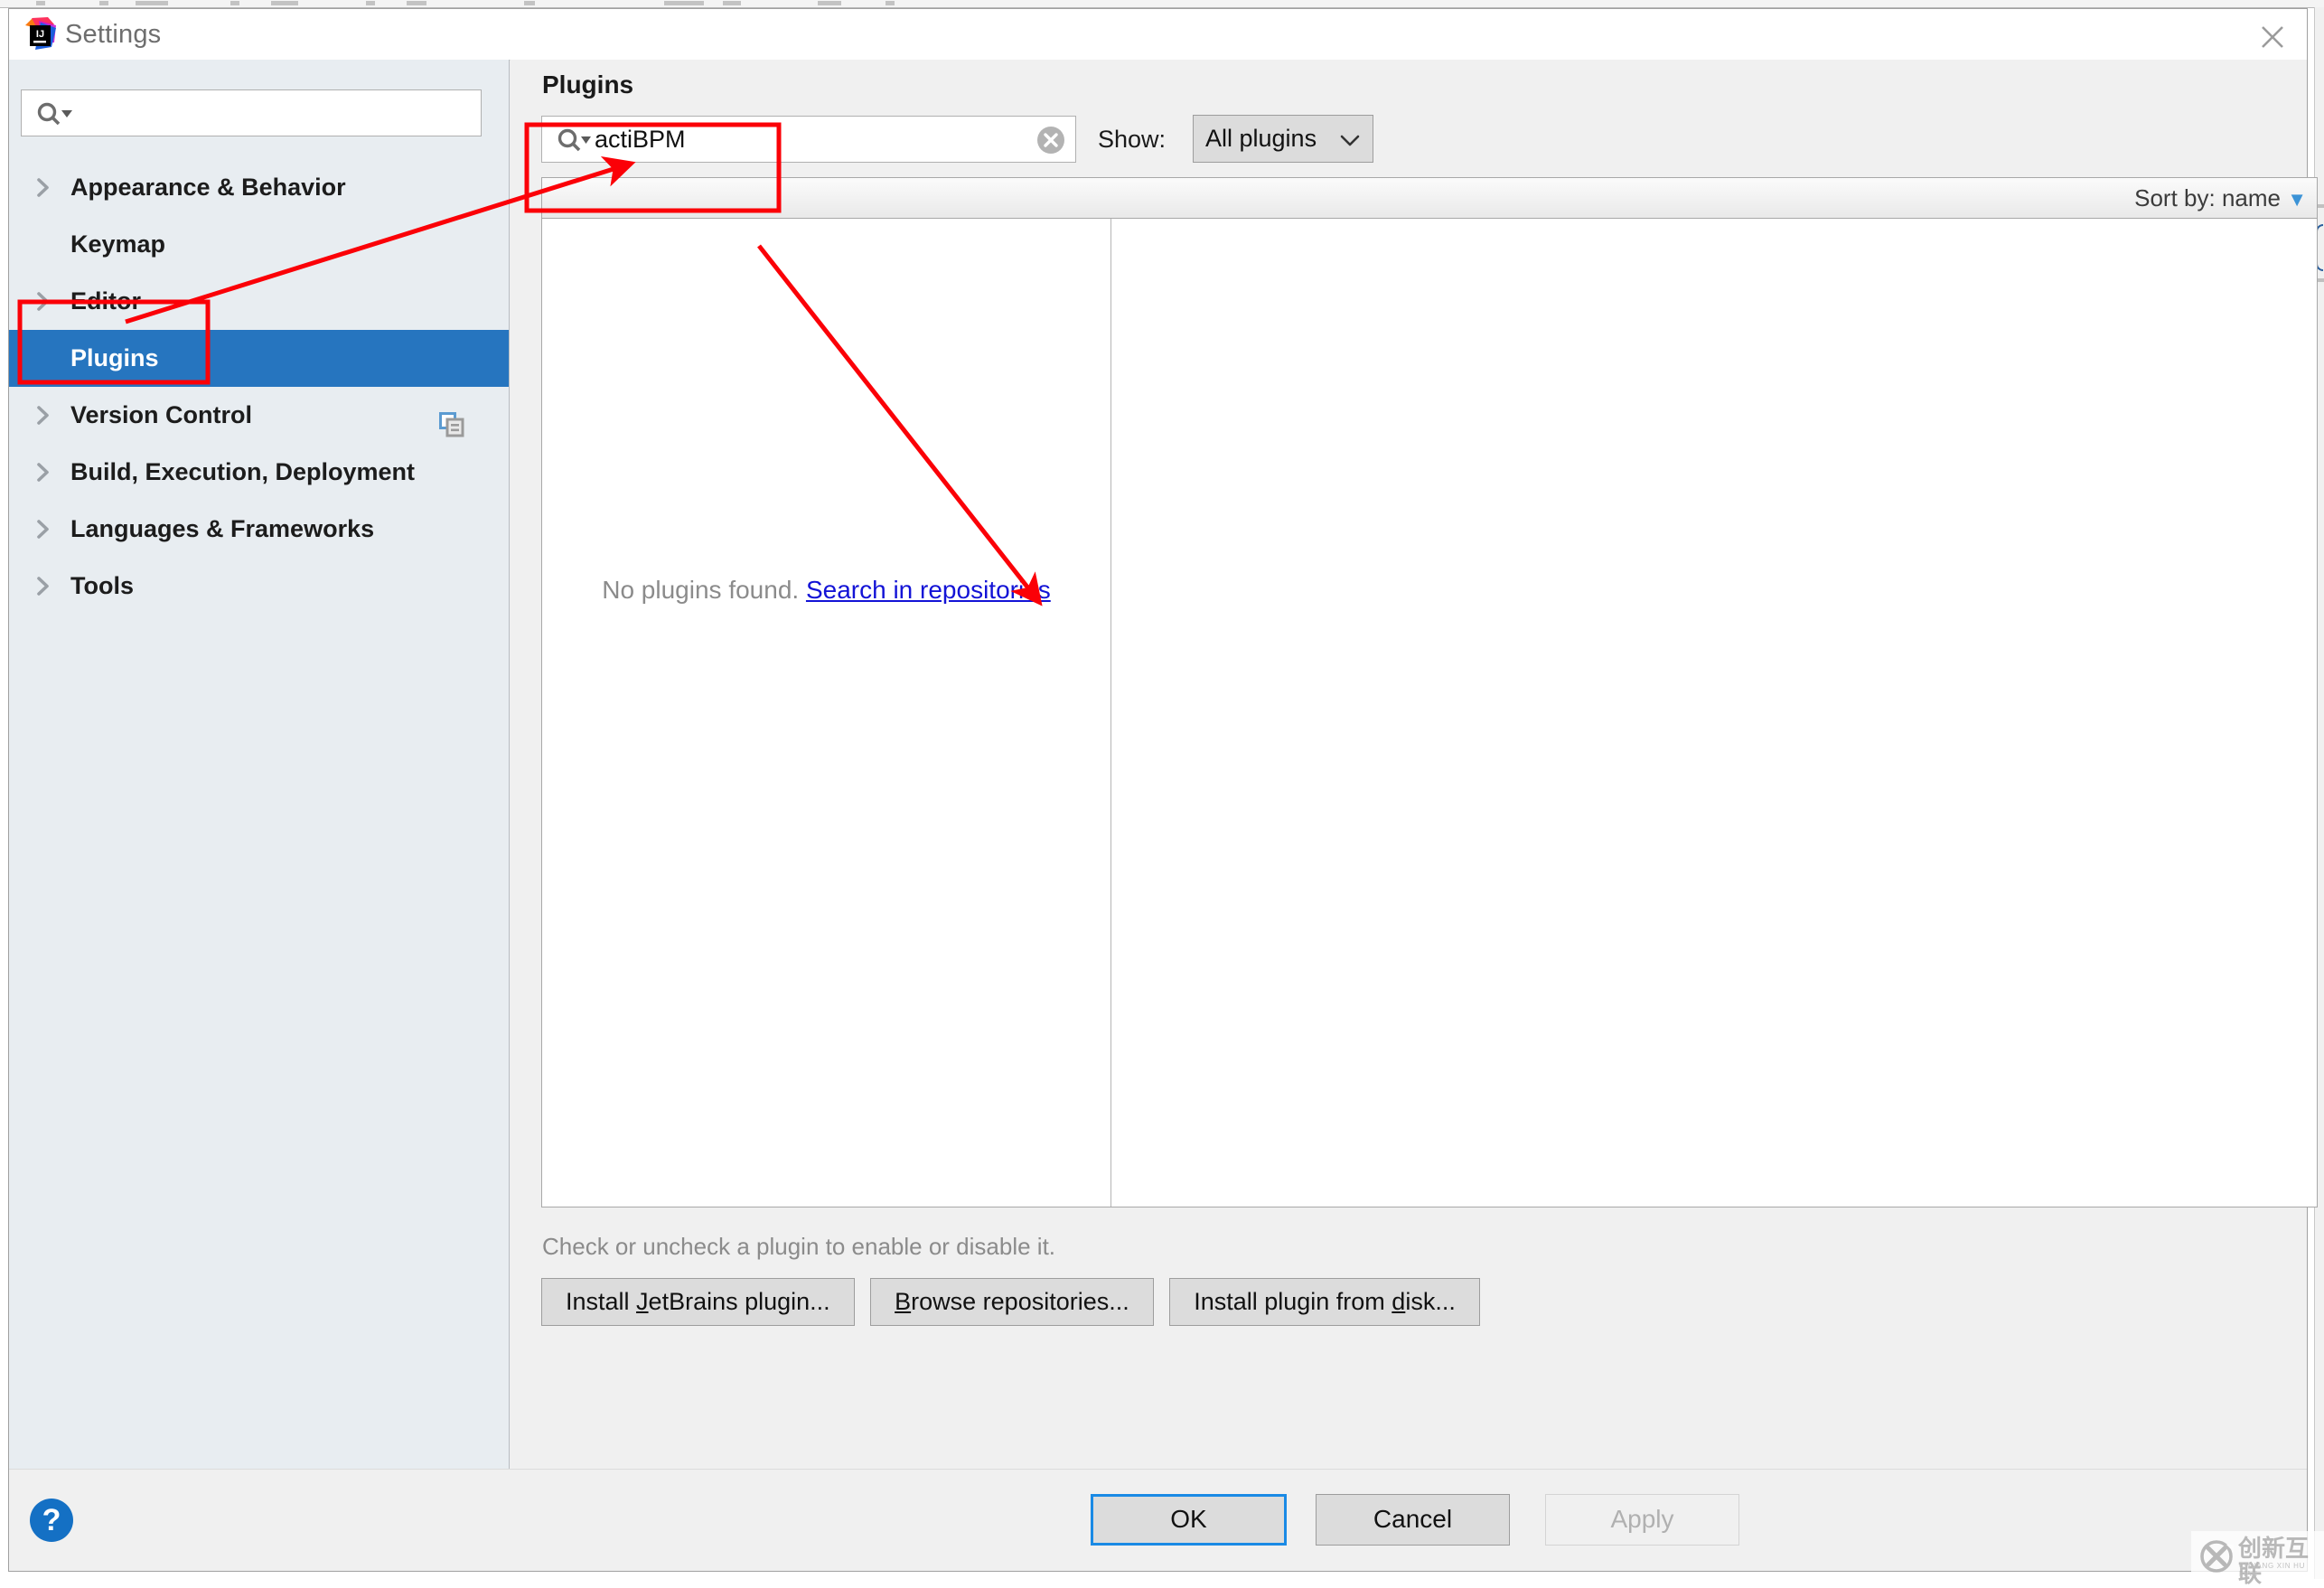  Describe the element at coordinates (1261, 138) in the screenshot. I see `show-filter-value: All plugins` at that location.